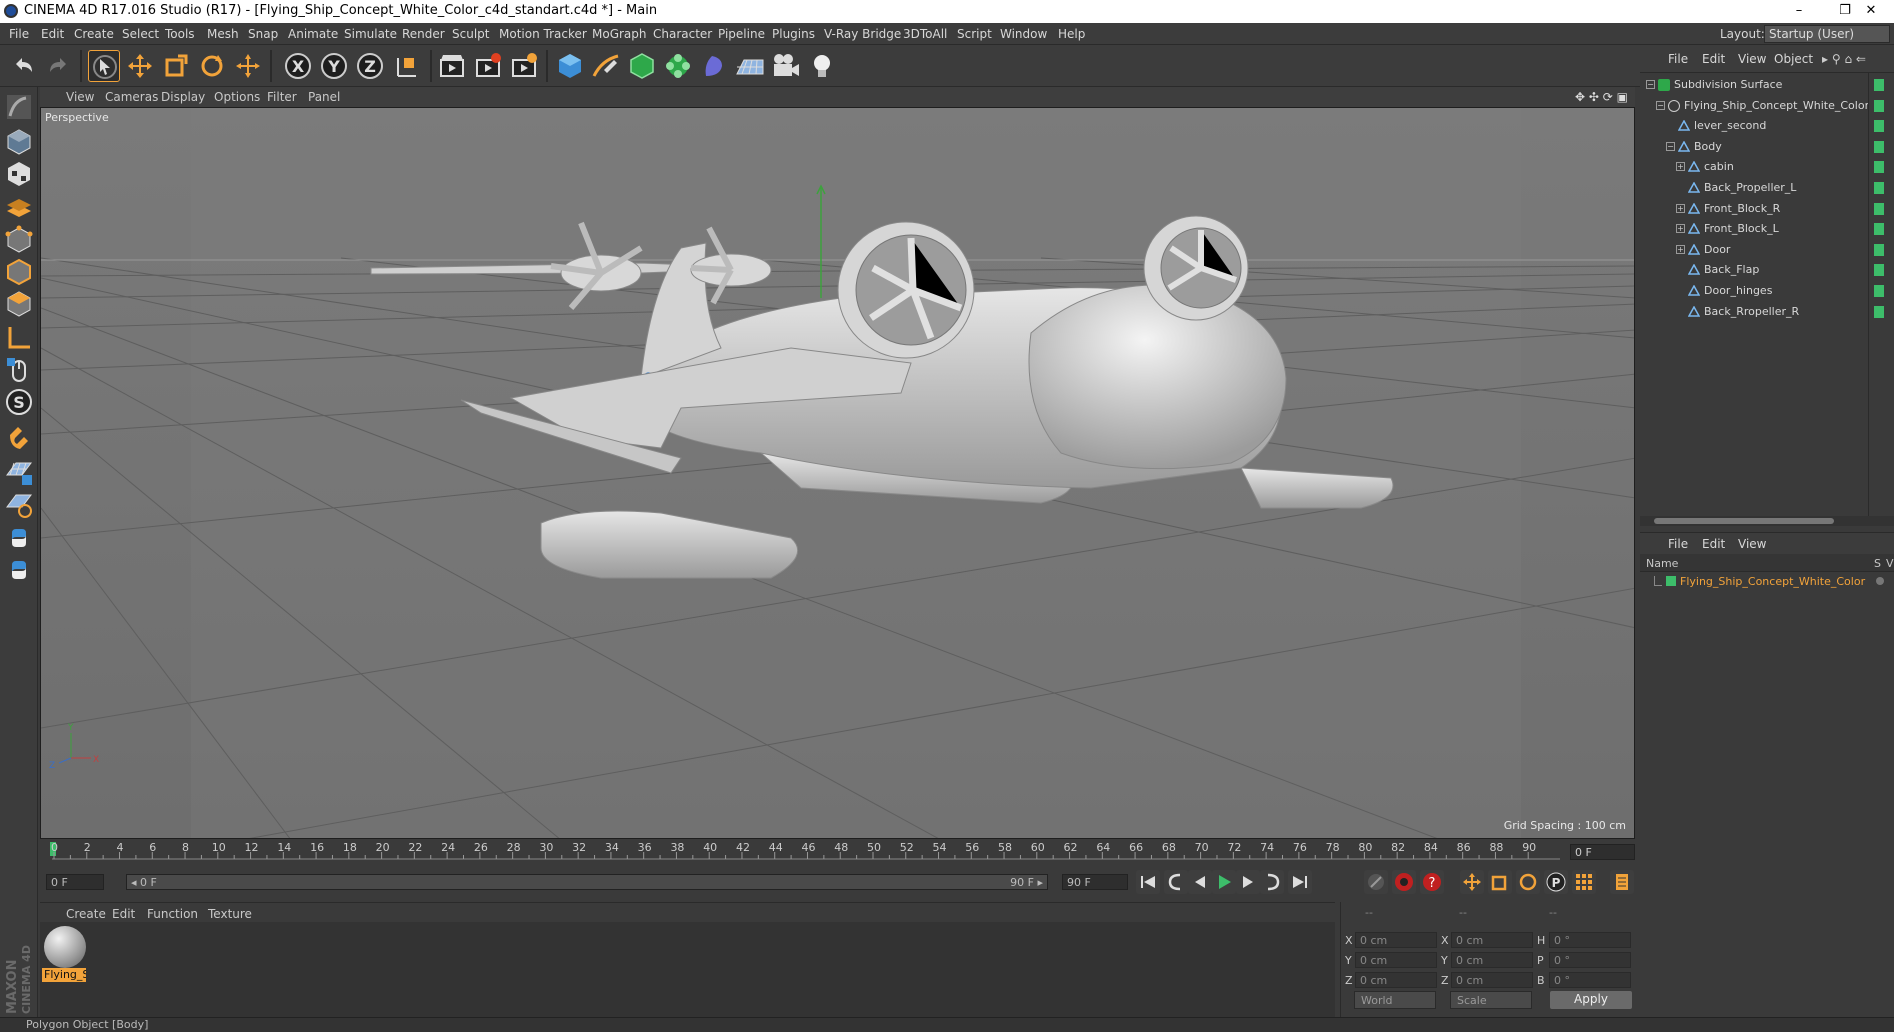 The width and height of the screenshot is (1894, 1032). Describe the element at coordinates (1432, 882) in the screenshot. I see `autokeying-icon: ?` at that location.